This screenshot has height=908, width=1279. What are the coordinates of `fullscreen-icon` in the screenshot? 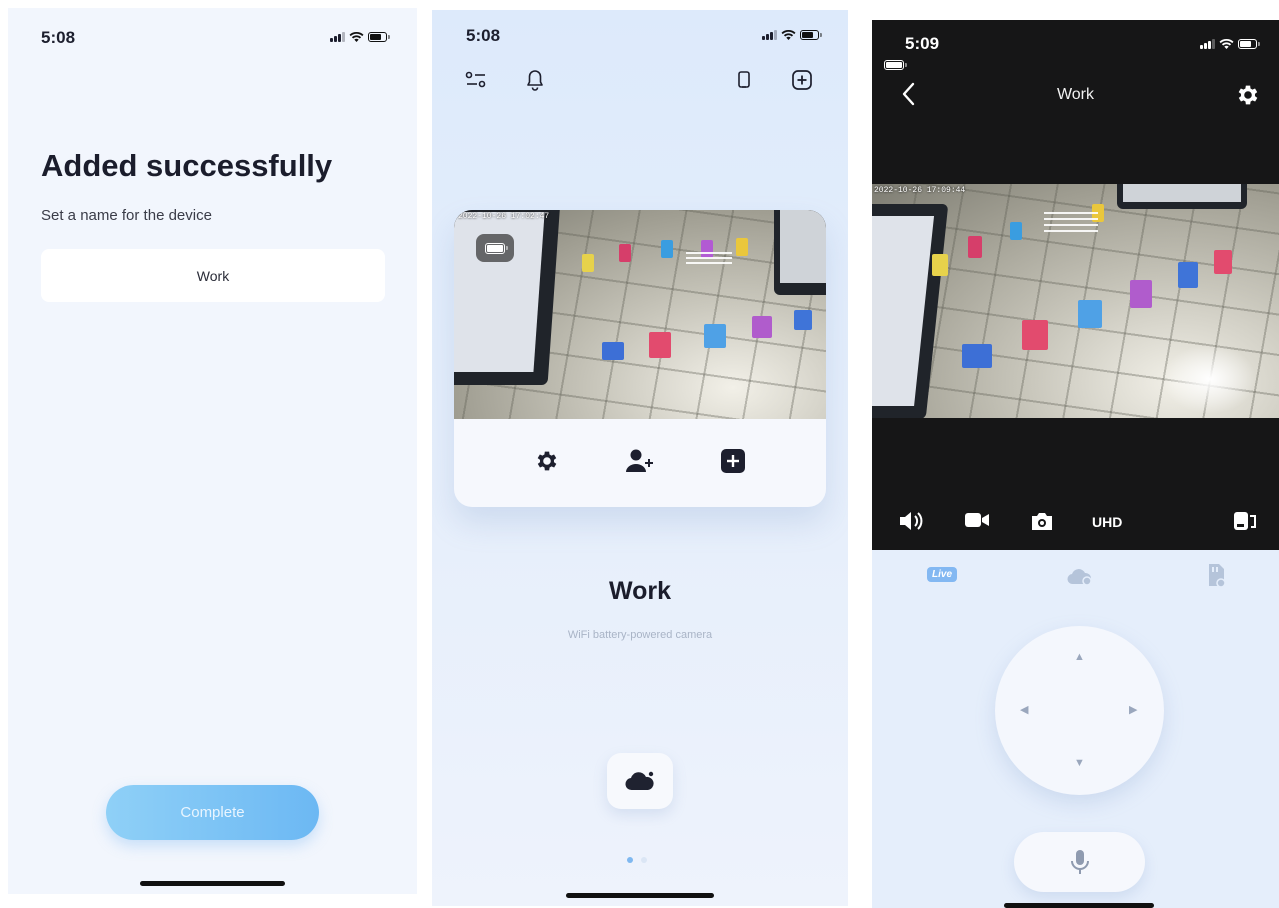 It's located at (1246, 521).